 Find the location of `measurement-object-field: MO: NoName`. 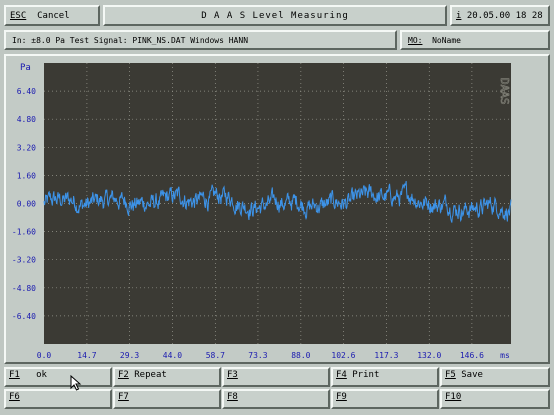

measurement-object-field: MO: NoName is located at coordinates (475, 40).